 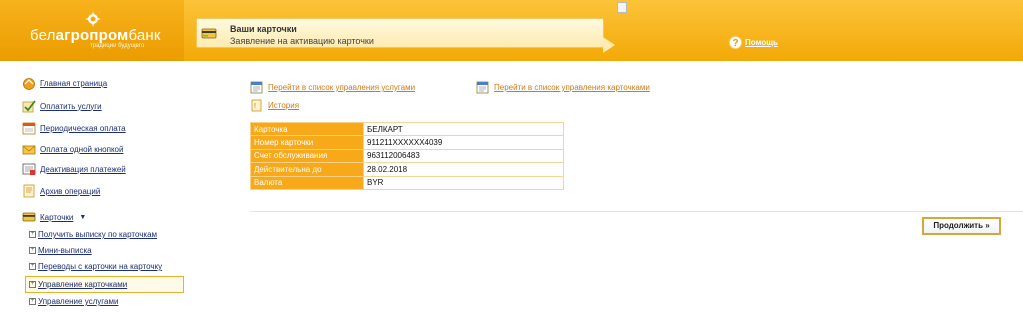 I want to click on checkmark-icon, so click(x=29, y=106).